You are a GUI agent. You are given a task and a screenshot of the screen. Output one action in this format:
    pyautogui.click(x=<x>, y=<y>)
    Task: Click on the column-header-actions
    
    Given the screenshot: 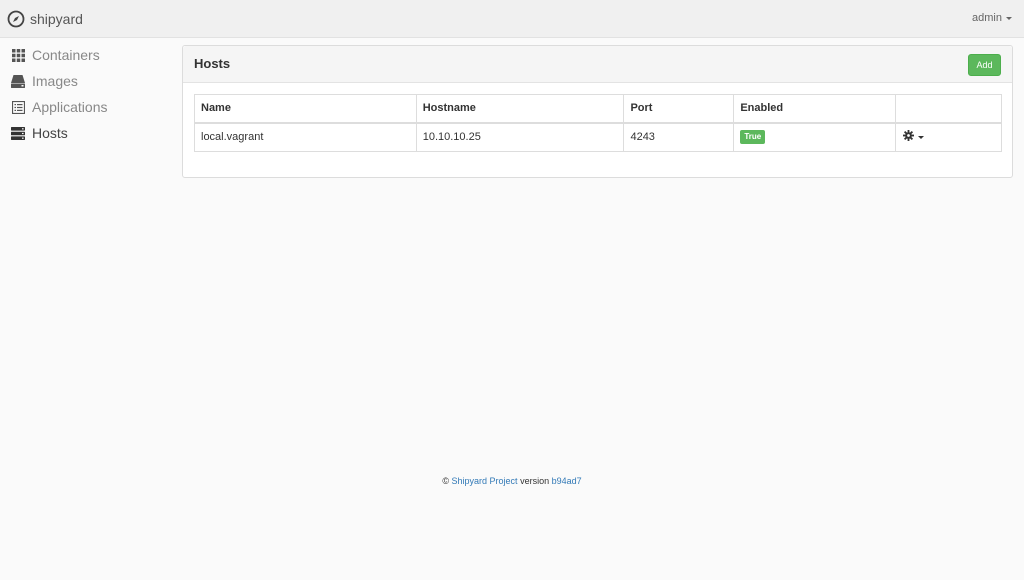 What is the action you would take?
    pyautogui.click(x=948, y=109)
    